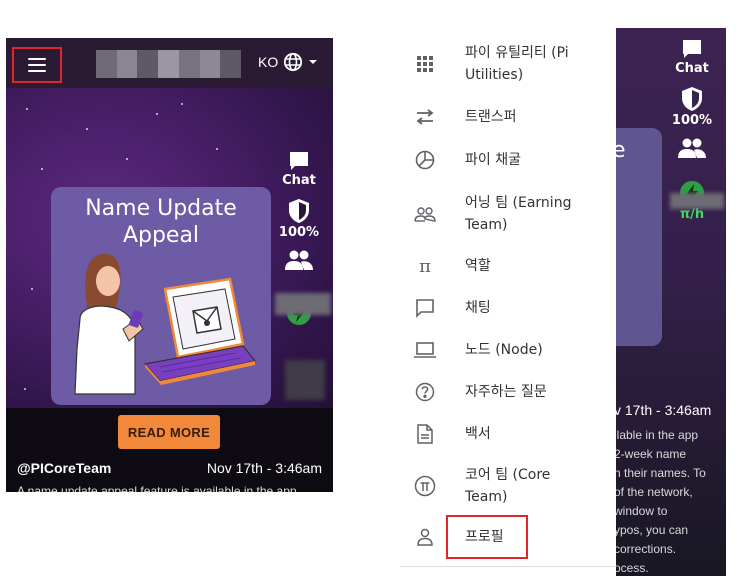  What do you see at coordinates (425, 350) in the screenshot?
I see `laptop-icon` at bounding box center [425, 350].